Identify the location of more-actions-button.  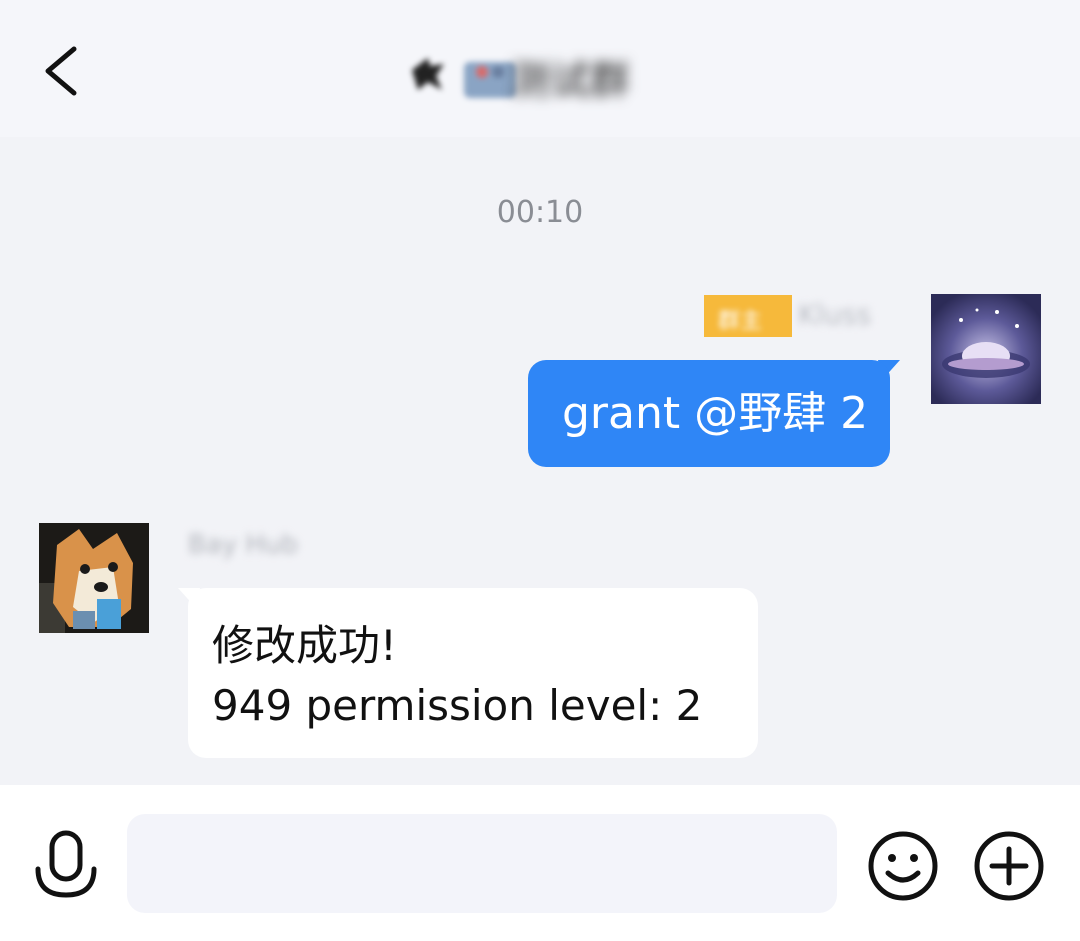
(1009, 866).